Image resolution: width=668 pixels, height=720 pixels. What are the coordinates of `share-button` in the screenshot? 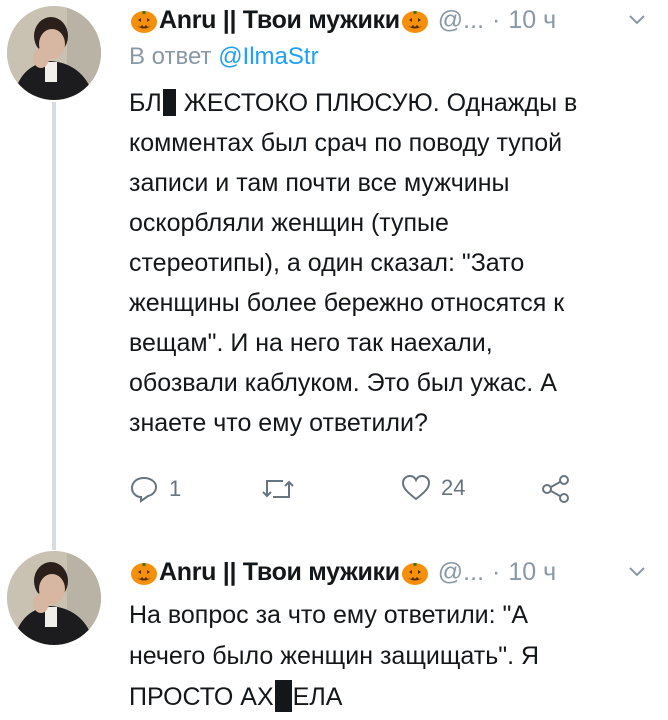 It's located at (556, 489).